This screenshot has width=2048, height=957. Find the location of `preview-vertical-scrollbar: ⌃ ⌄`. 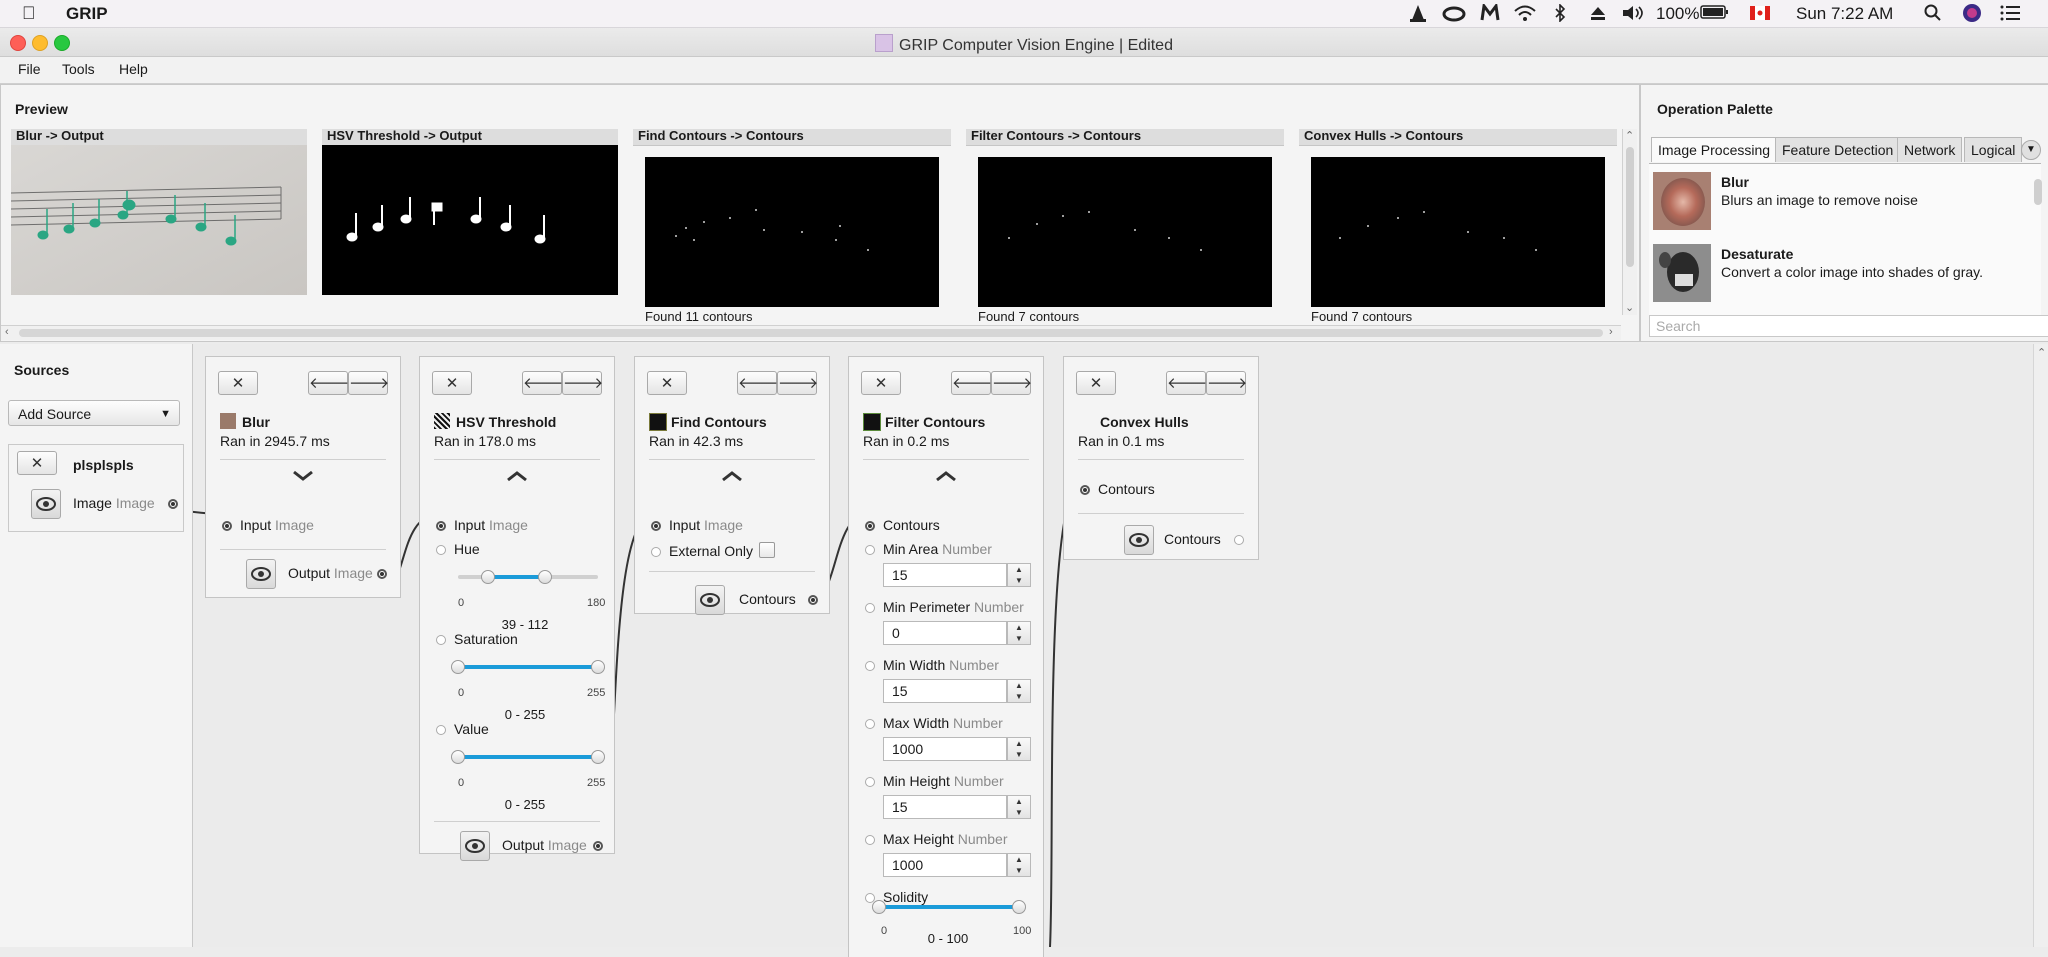

preview-vertical-scrollbar: ⌃ ⌄ is located at coordinates (1629, 222).